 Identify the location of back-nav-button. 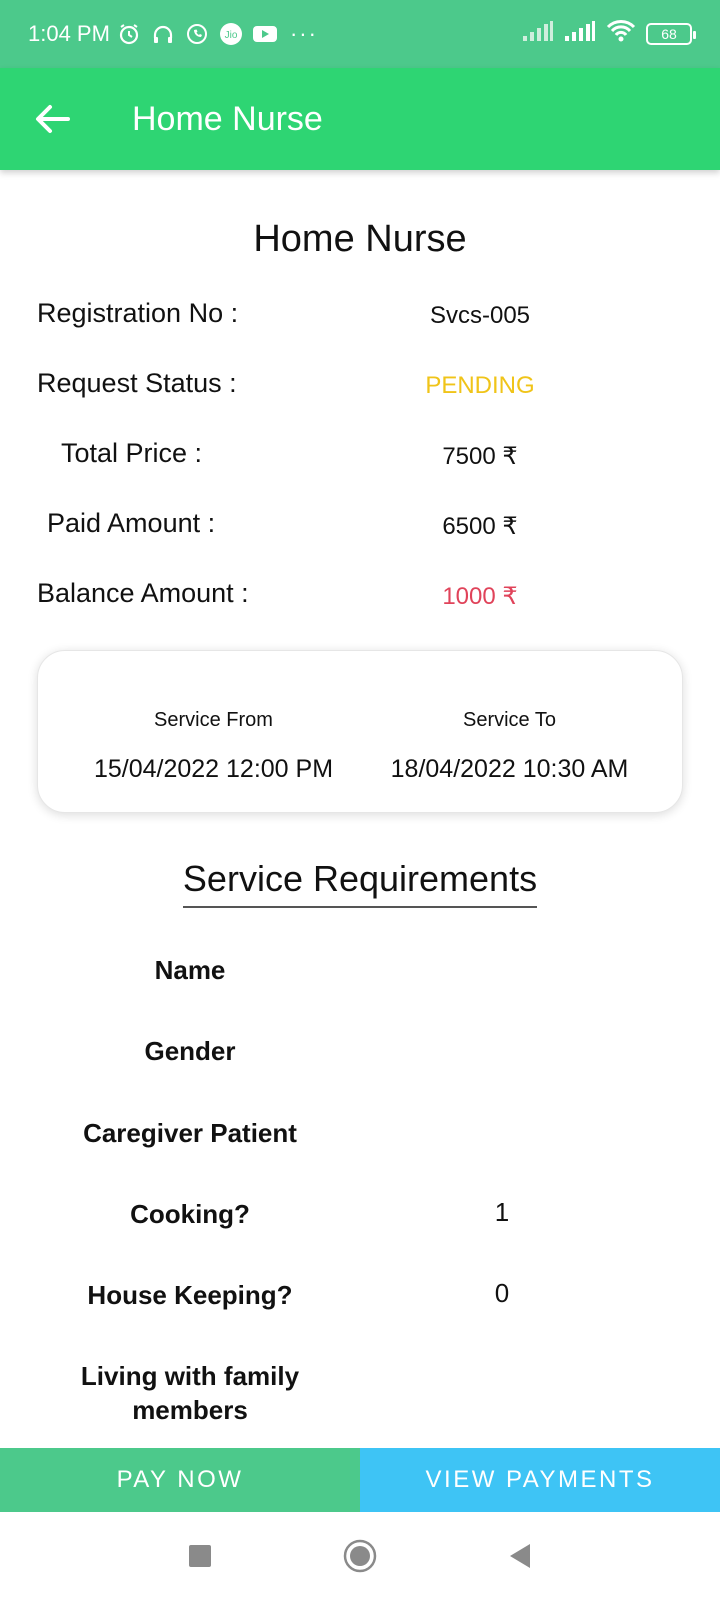
(520, 1556).